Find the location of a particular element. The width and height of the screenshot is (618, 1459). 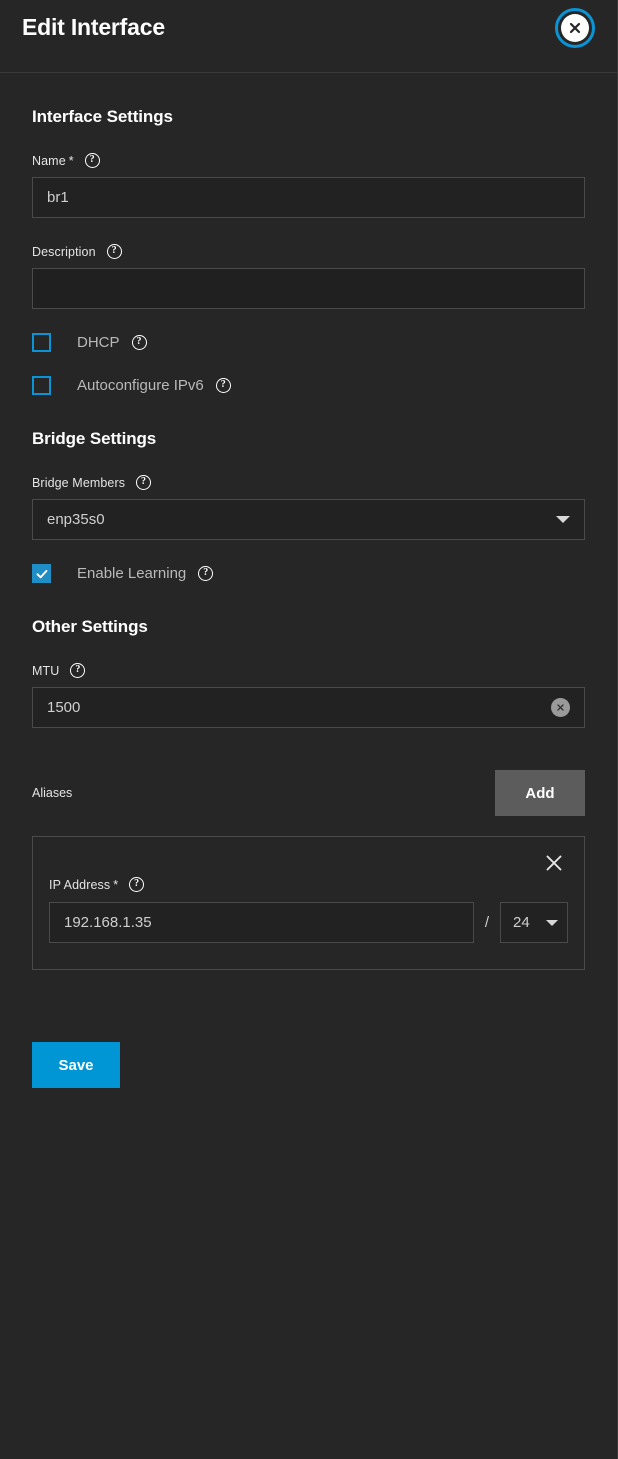

aliases-label: Aliases is located at coordinates (52, 793).